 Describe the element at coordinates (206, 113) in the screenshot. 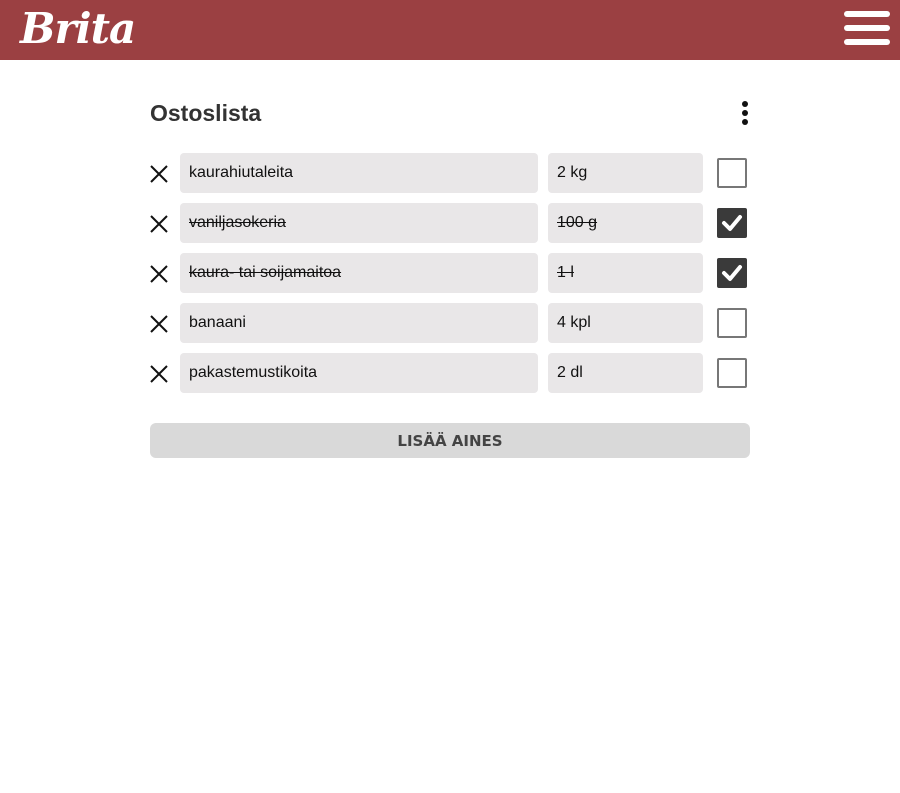

I see `page-title: Ostoslista` at that location.